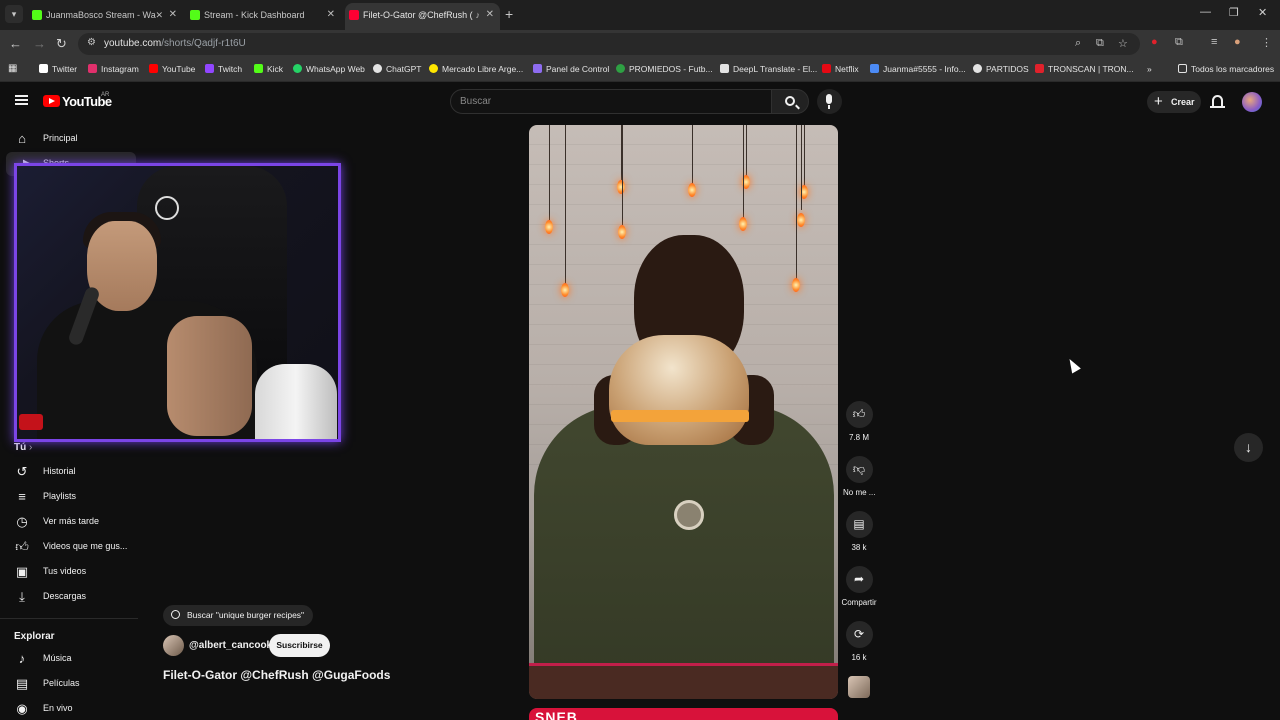 The width and height of the screenshot is (1280, 720). I want to click on tab-juanmabosco-stream: JuanmaBosco Stream - Wa ✕ ✕, so click(105, 15).